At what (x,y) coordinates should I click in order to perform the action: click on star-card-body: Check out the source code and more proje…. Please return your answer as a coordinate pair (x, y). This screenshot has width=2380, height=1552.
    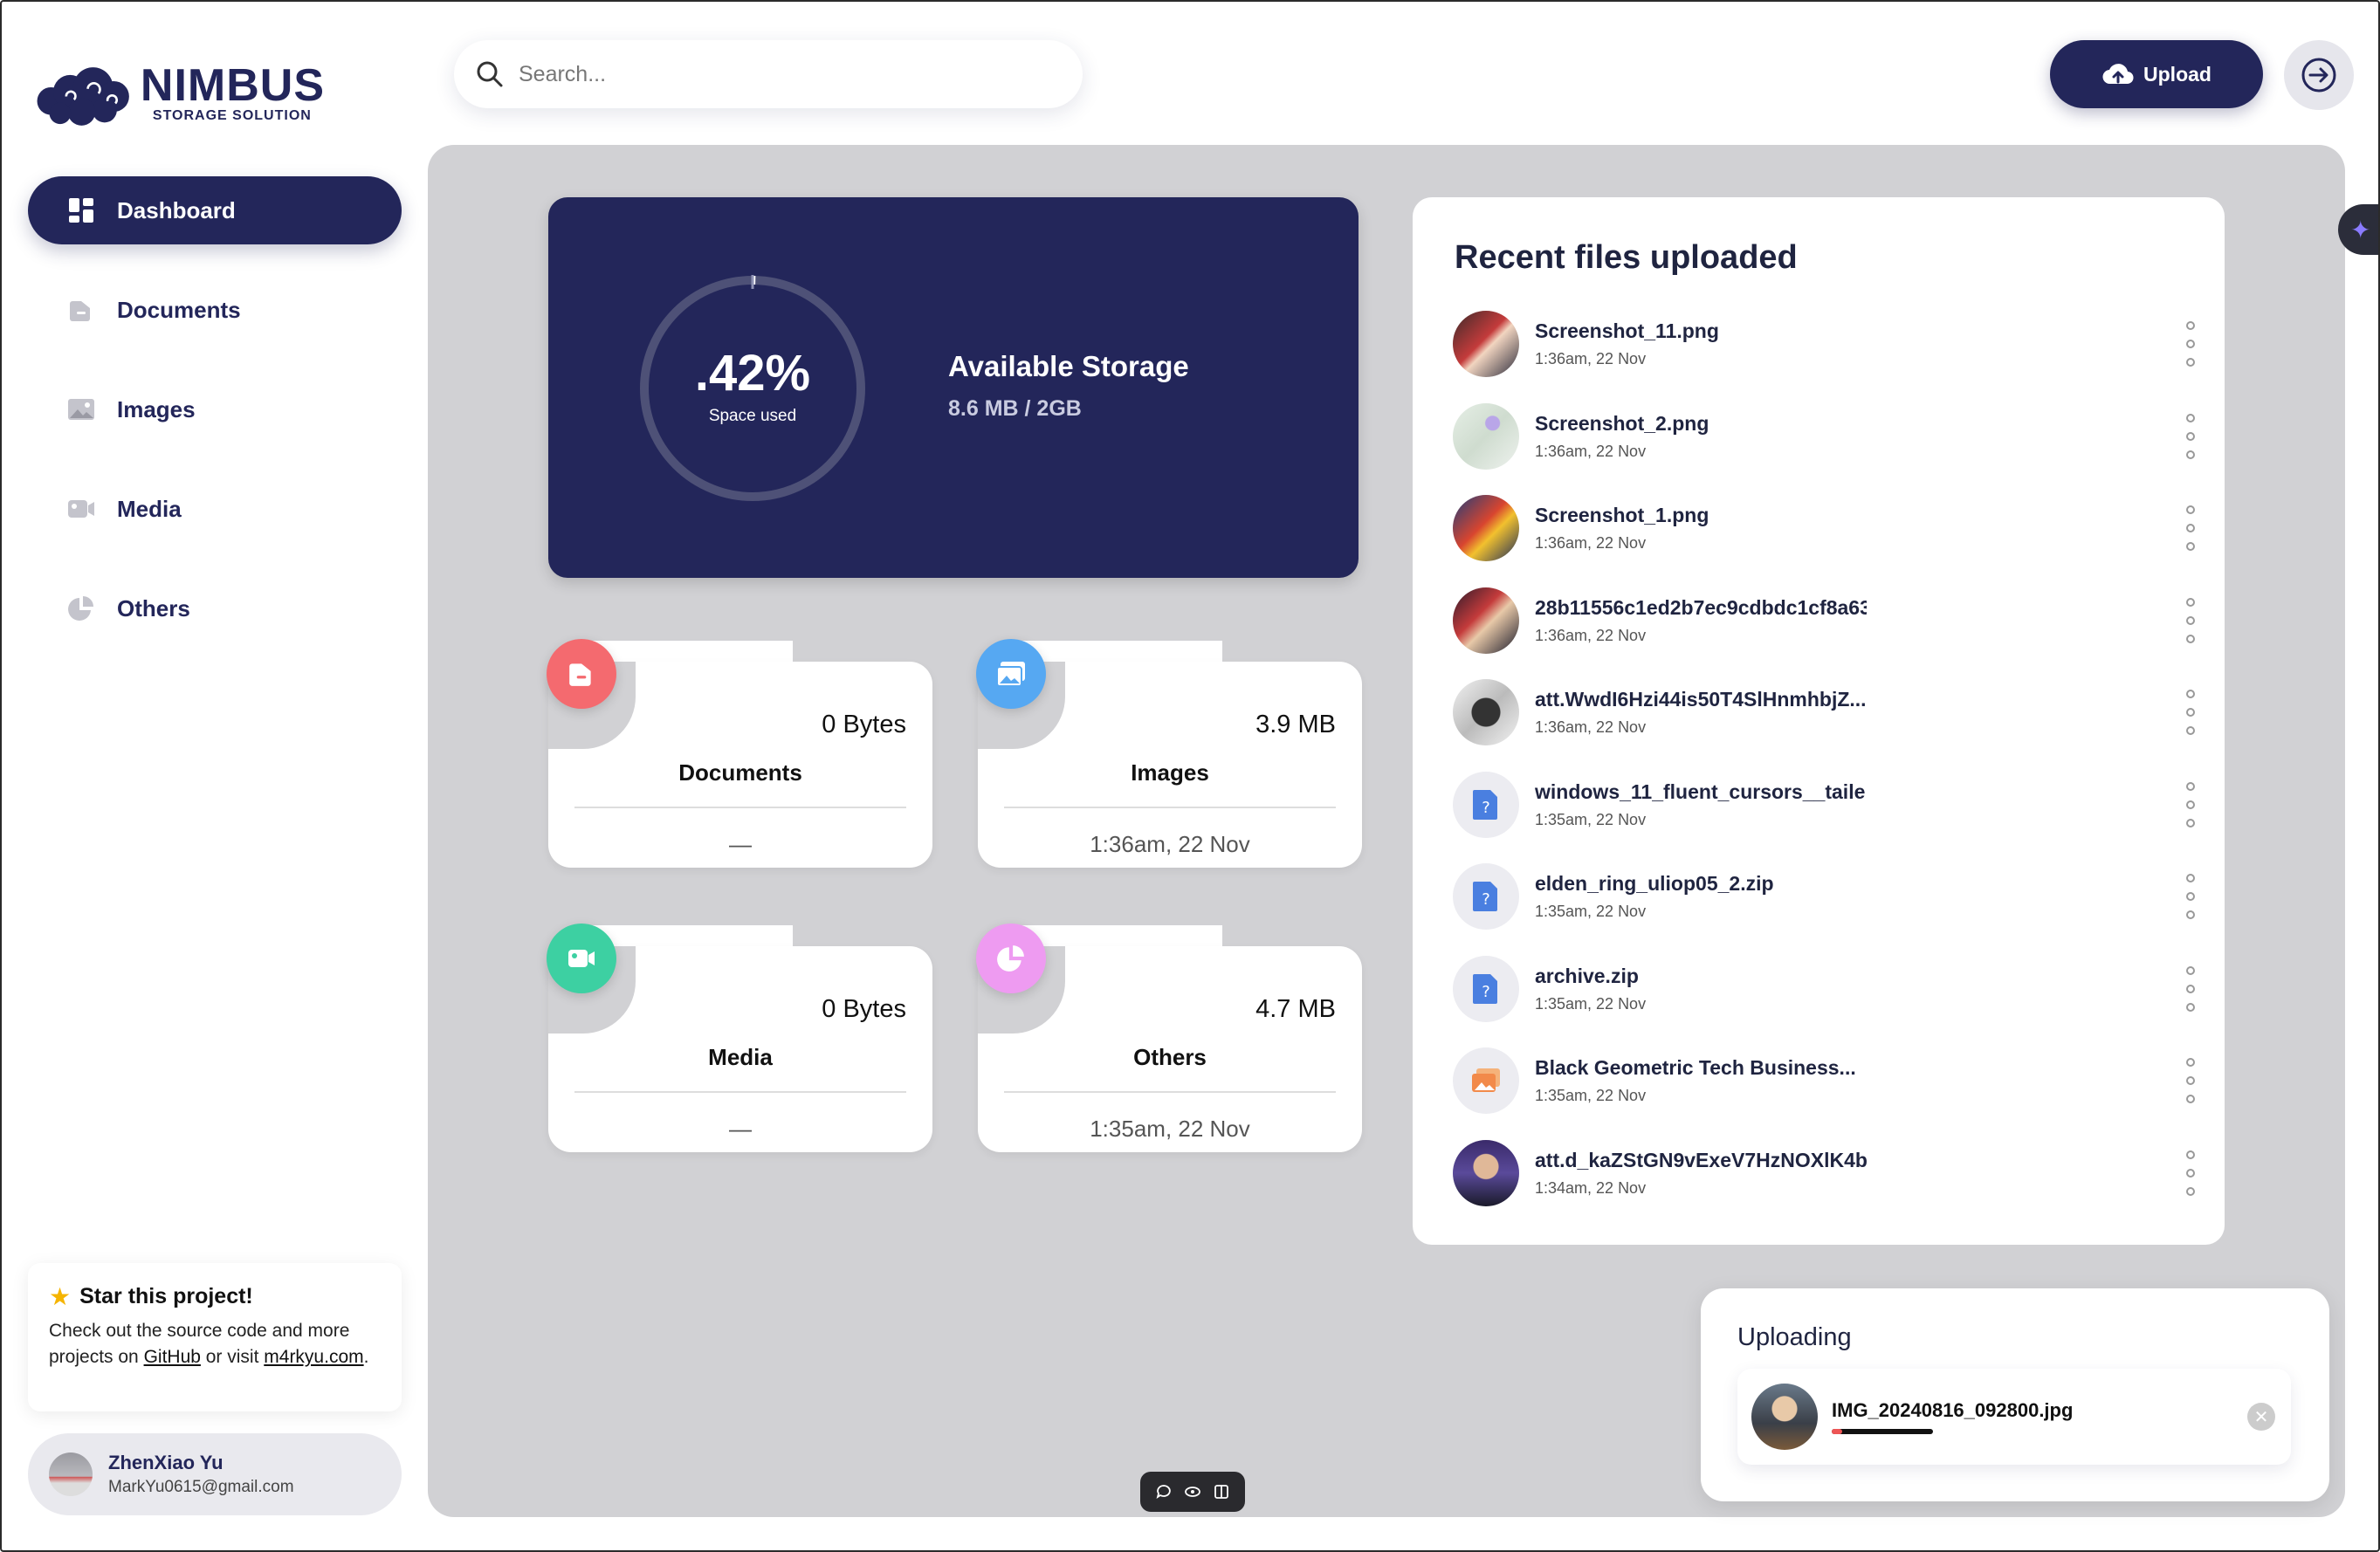
    Looking at the image, I should click on (215, 1344).